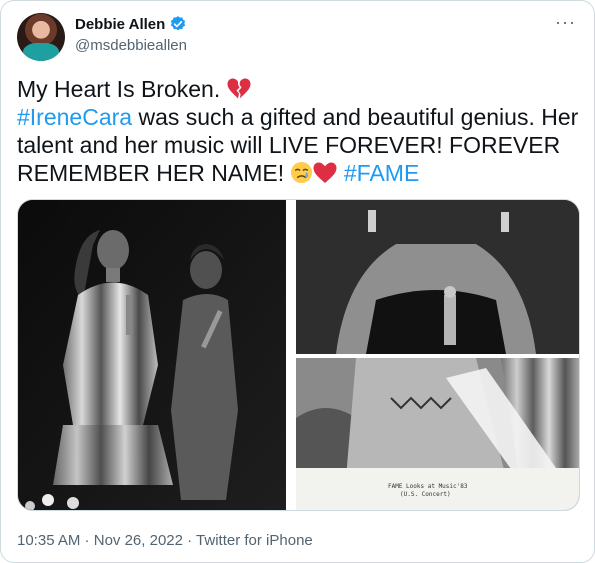 The width and height of the screenshot is (595, 563). Describe the element at coordinates (74, 117) in the screenshot. I see `hashtag-irenecara-link: #IreneCara` at that location.